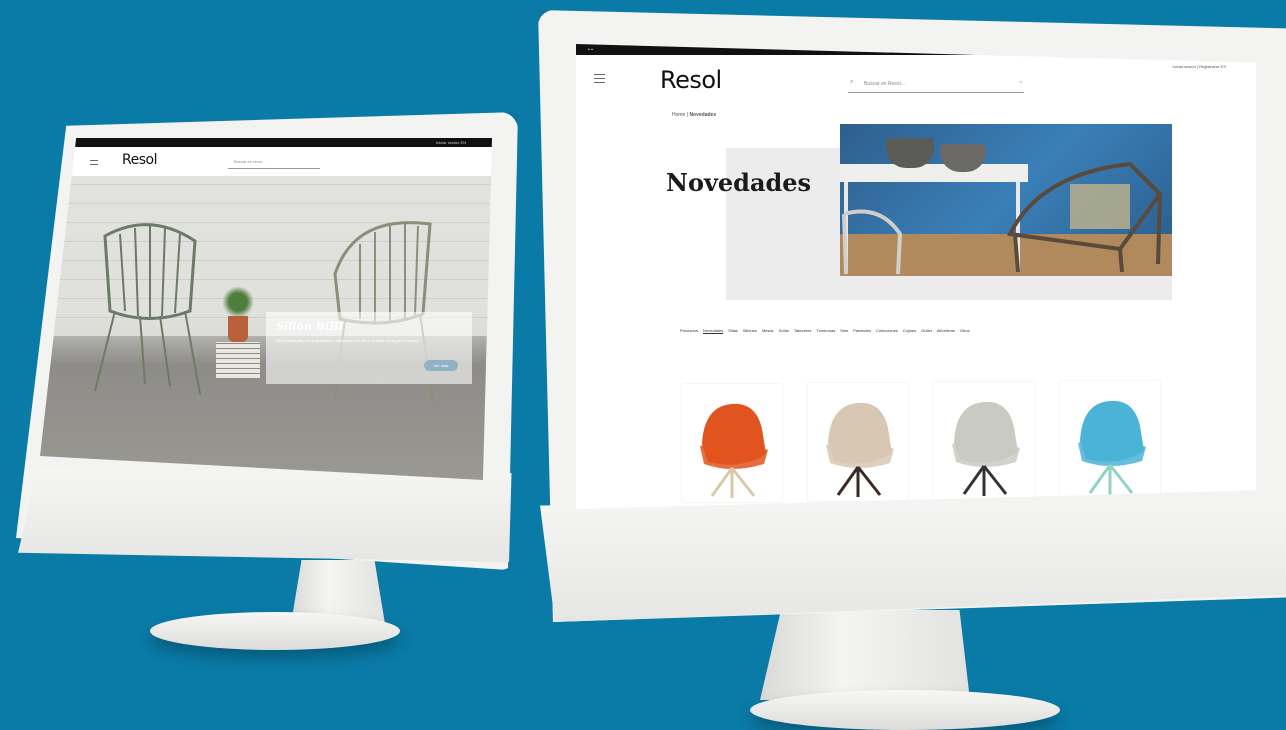 The image size is (1286, 730). I want to click on product-image-armchair-orange, so click(734, 450).